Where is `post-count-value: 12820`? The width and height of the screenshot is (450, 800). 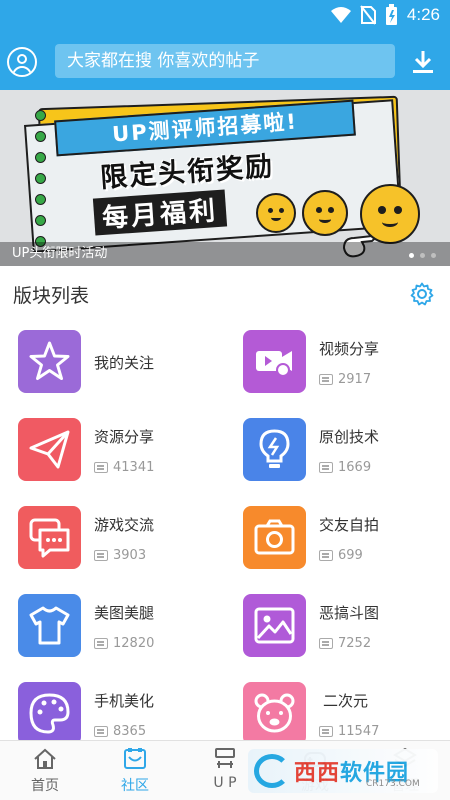
post-count-value: 12820 is located at coordinates (134, 643).